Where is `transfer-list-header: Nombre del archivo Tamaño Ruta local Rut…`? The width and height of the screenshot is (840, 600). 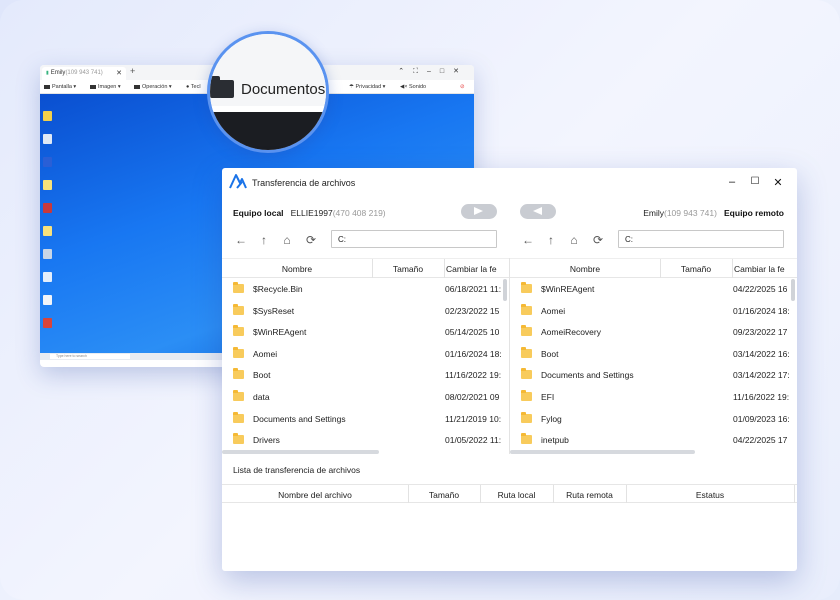 transfer-list-header: Nombre del archivo Tamaño Ruta local Rut… is located at coordinates (509, 493).